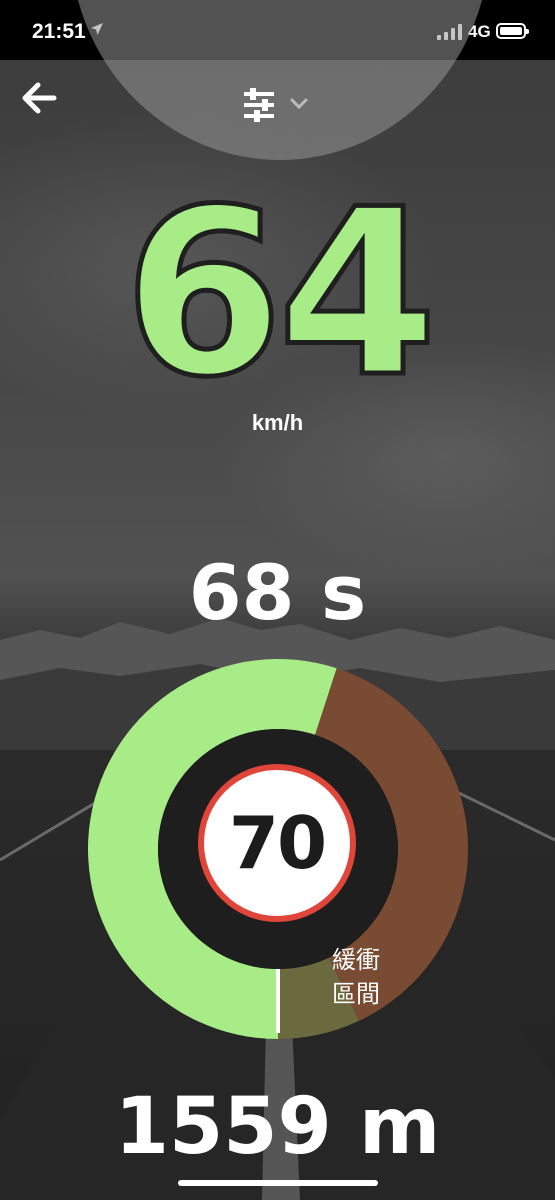 The height and width of the screenshot is (1200, 555). Describe the element at coordinates (280, 294) in the screenshot. I see `current-speed: 64` at that location.